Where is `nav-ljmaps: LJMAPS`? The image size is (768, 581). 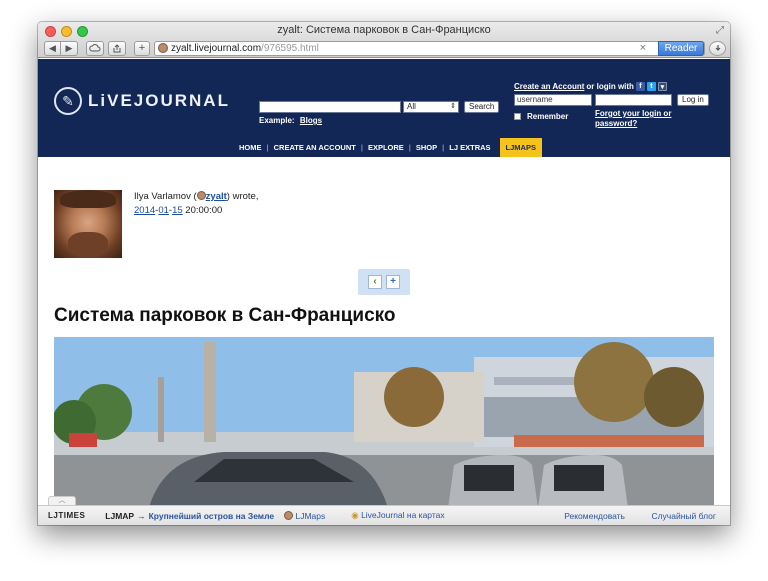 nav-ljmaps: LJMAPS is located at coordinates (520, 147).